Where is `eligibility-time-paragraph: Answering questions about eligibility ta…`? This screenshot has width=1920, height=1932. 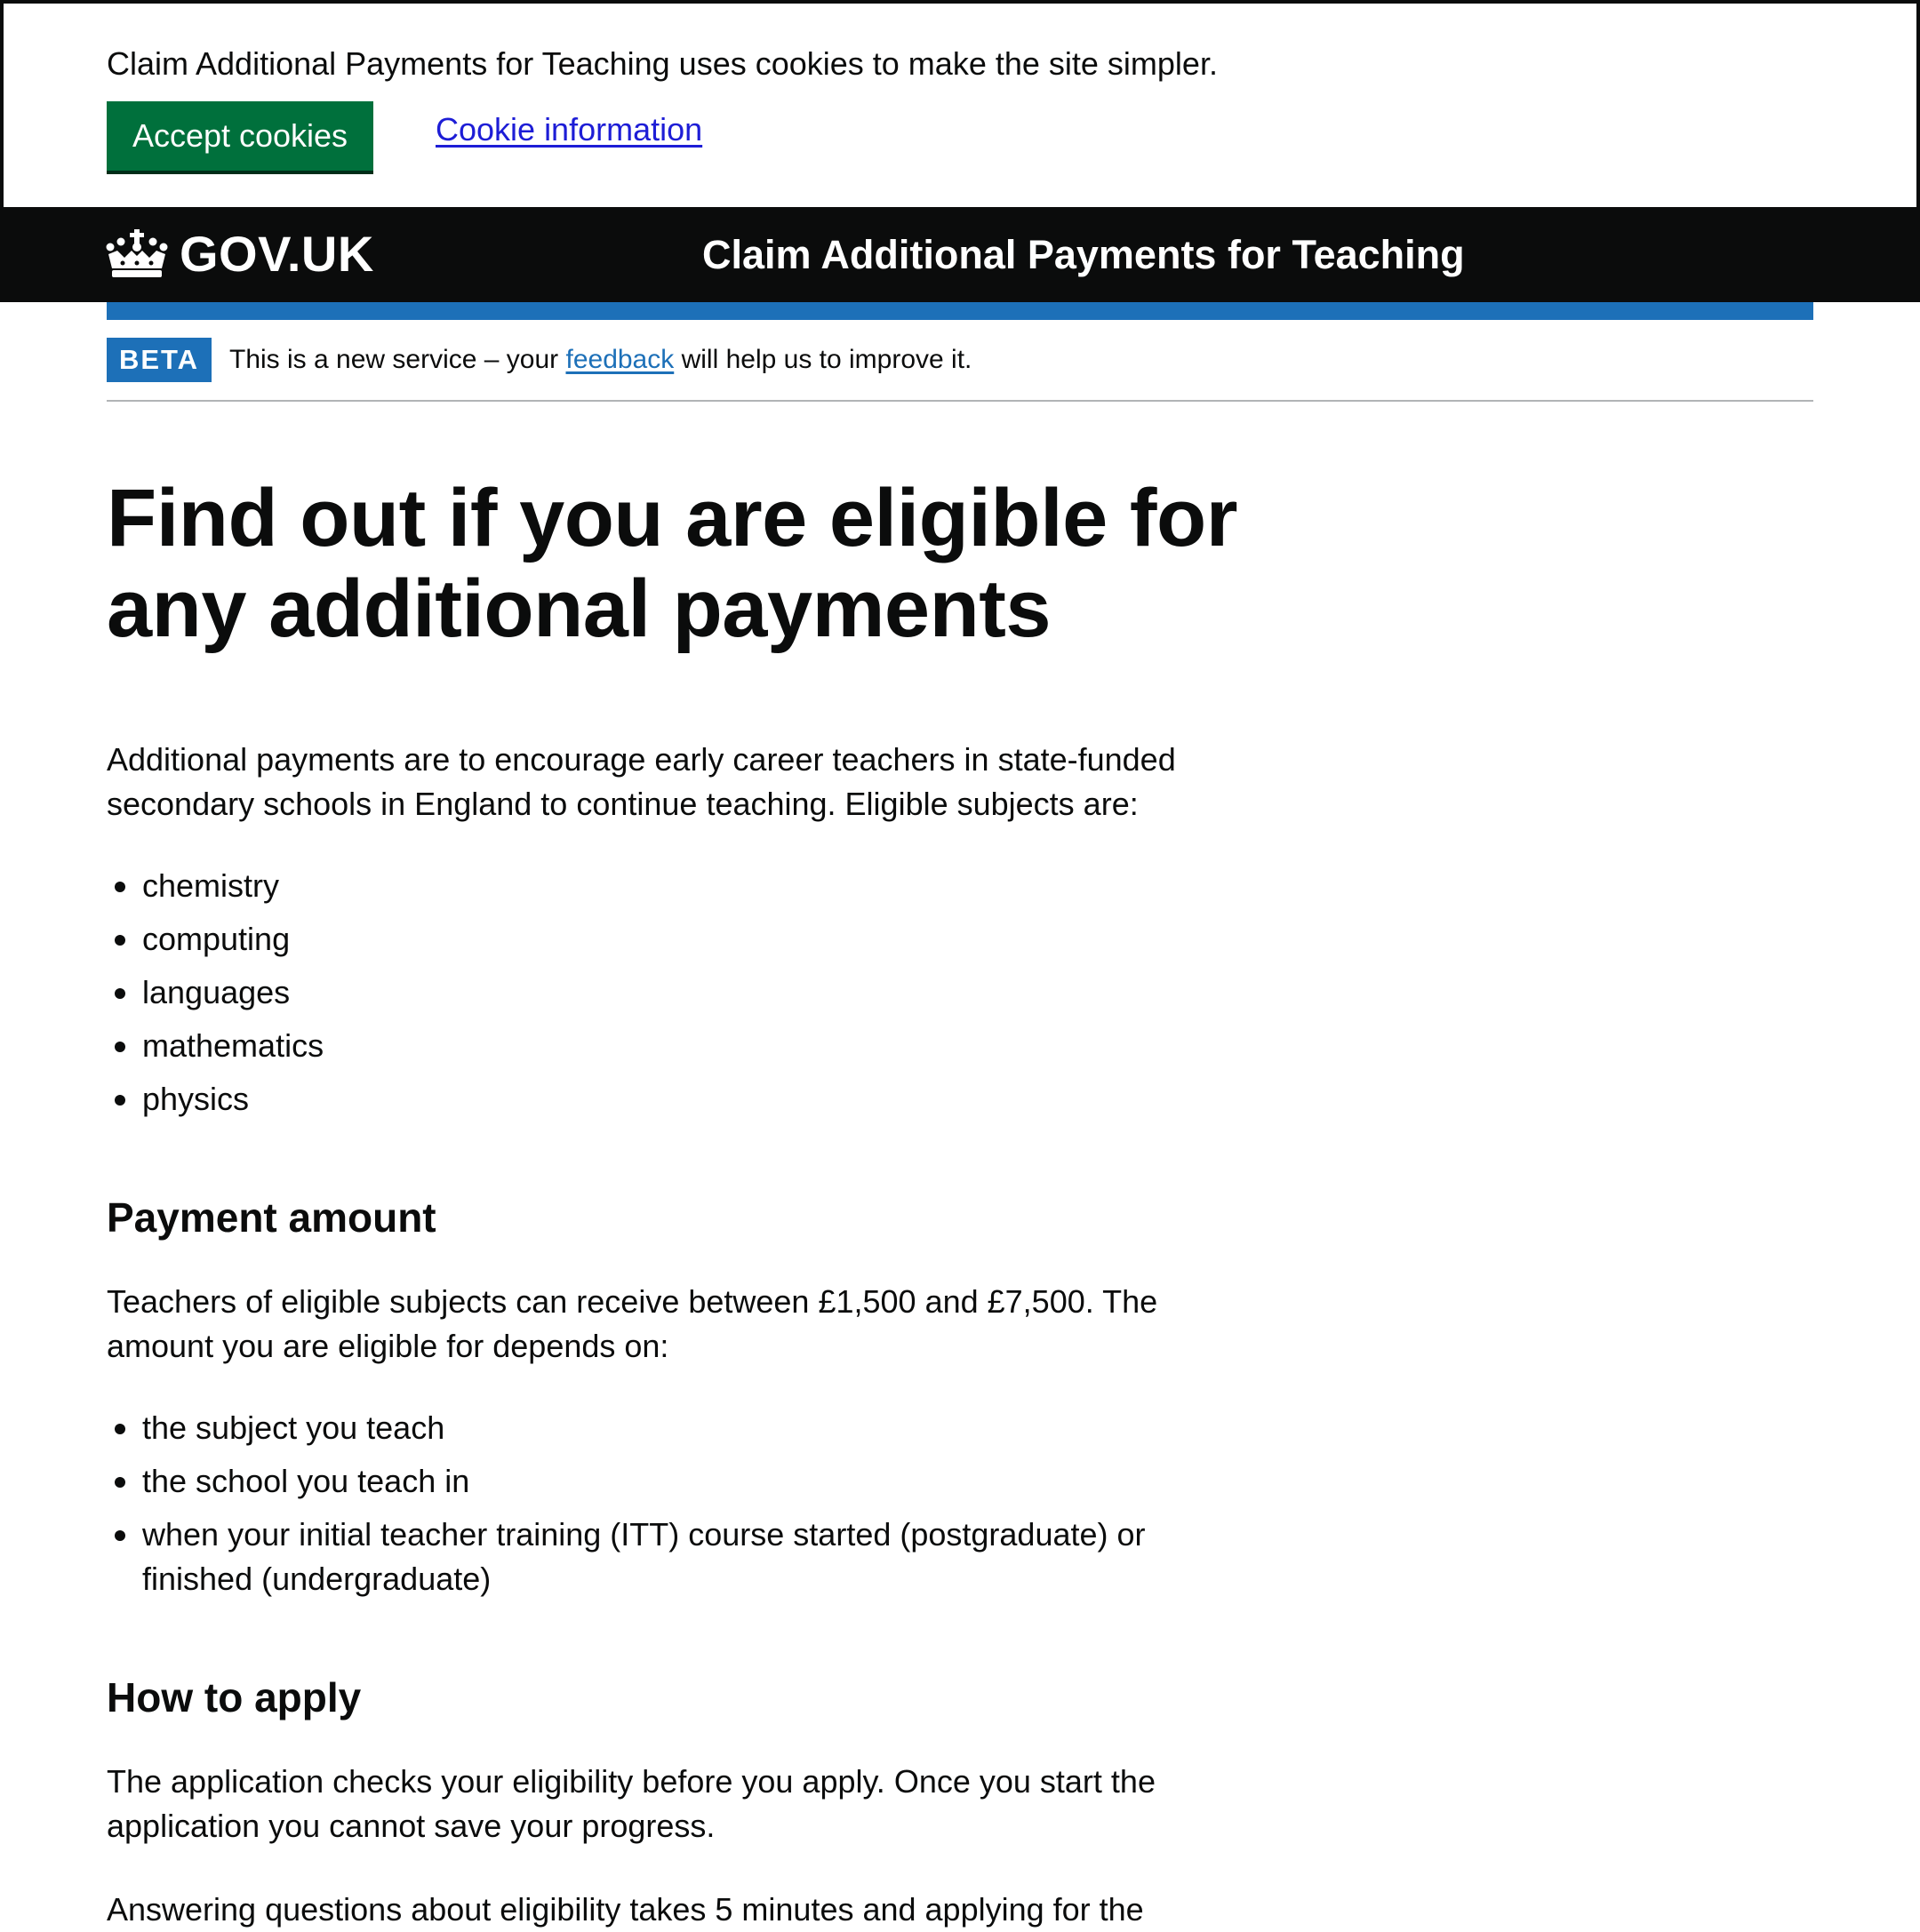 eligibility-time-paragraph: Answering questions about eligibility ta… is located at coordinates (625, 1909).